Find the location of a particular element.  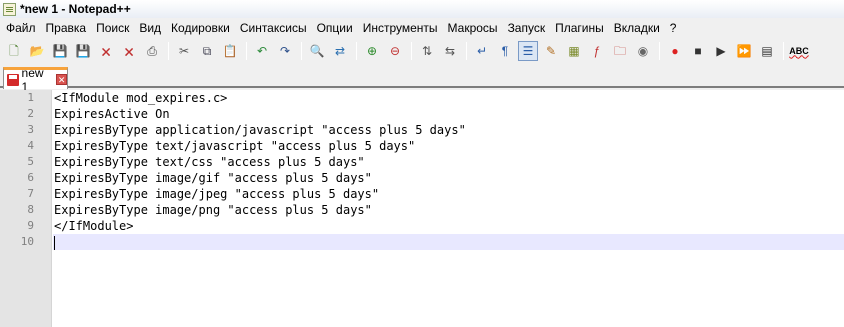

line-number: 4 is located at coordinates (30, 145).